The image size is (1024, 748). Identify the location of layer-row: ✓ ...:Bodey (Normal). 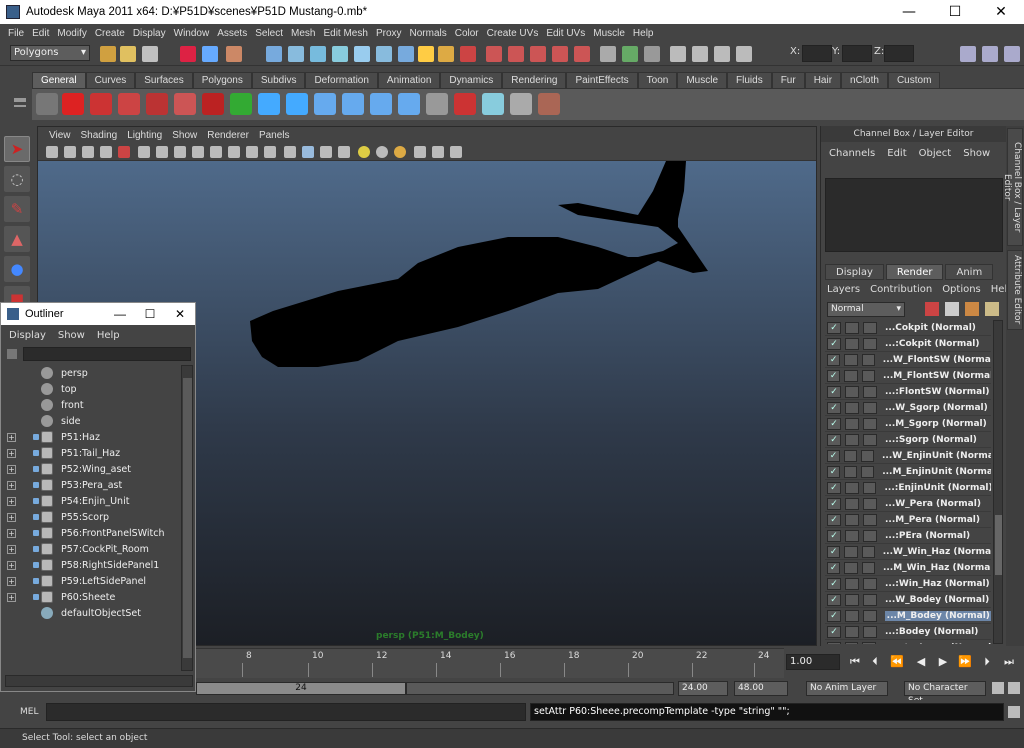
(908, 632).